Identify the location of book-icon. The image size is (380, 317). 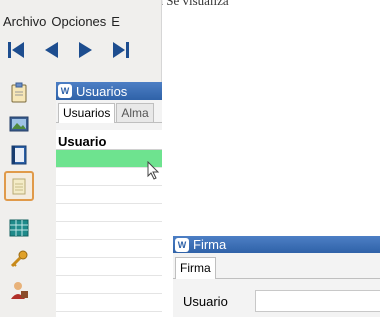
(19, 155).